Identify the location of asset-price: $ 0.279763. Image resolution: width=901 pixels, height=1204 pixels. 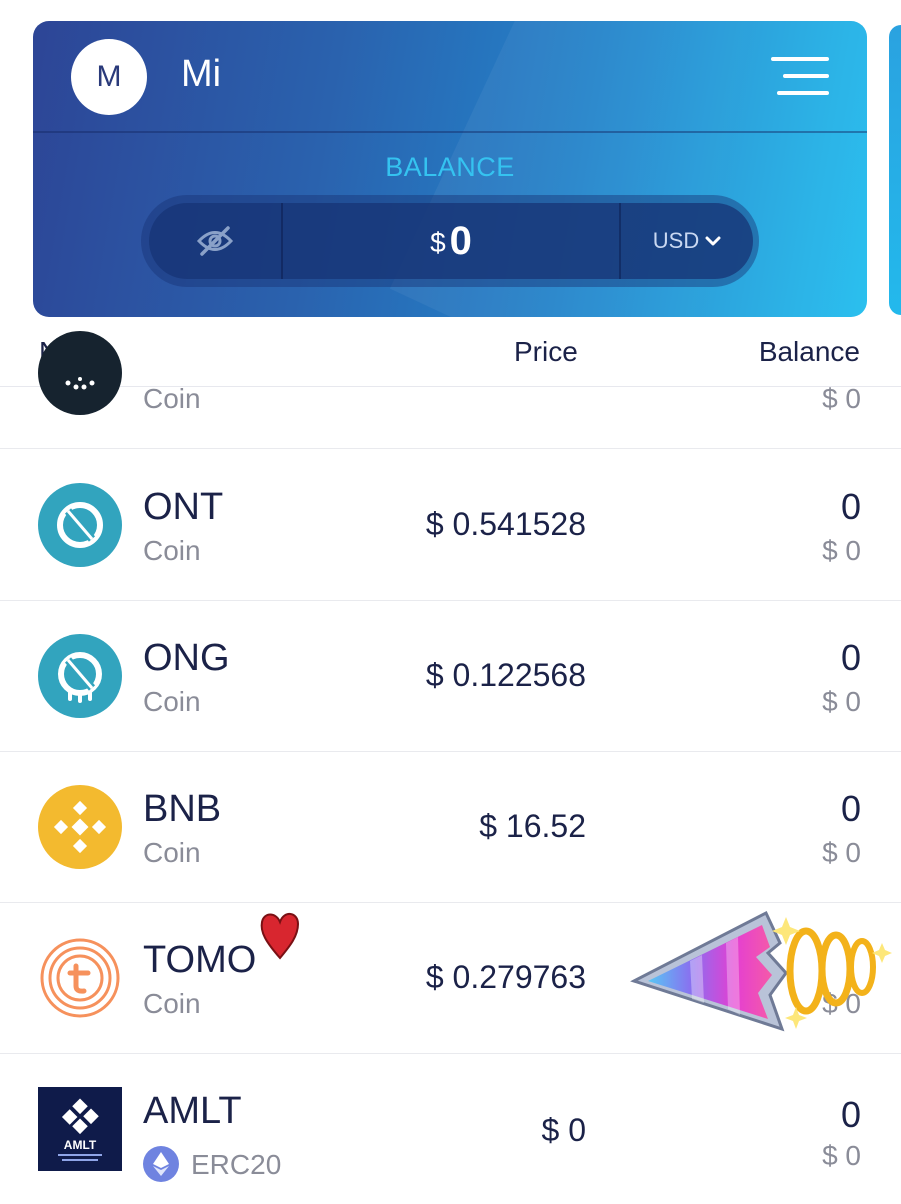
(505, 977).